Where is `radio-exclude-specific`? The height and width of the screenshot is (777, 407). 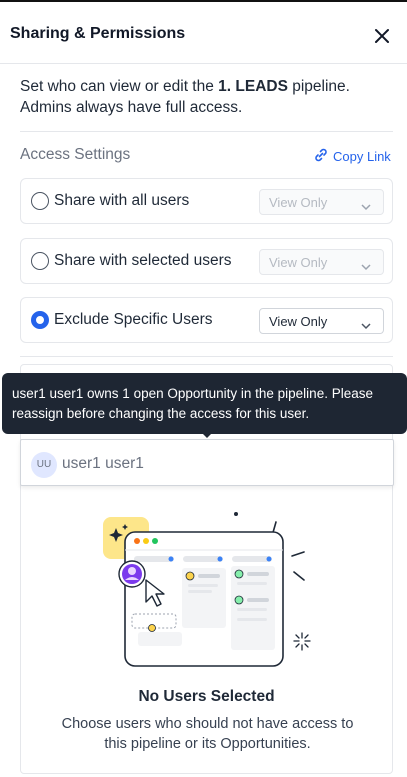 radio-exclude-specific is located at coordinates (40, 320).